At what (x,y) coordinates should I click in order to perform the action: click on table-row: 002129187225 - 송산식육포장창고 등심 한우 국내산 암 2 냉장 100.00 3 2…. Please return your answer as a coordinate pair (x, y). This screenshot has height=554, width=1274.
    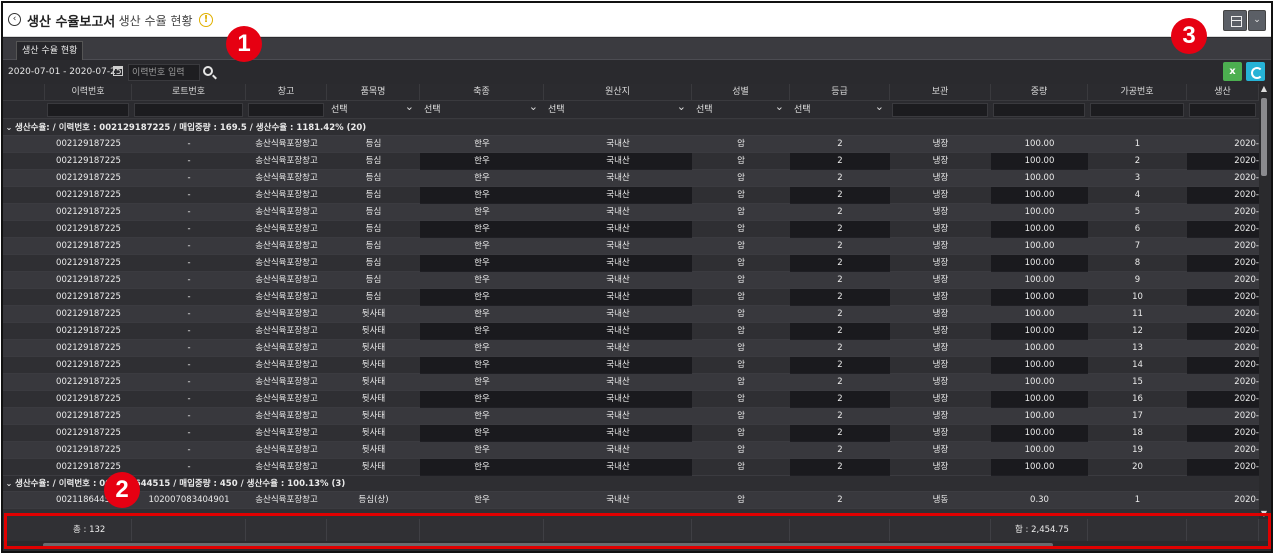
    Looking at the image, I should click on (631, 178).